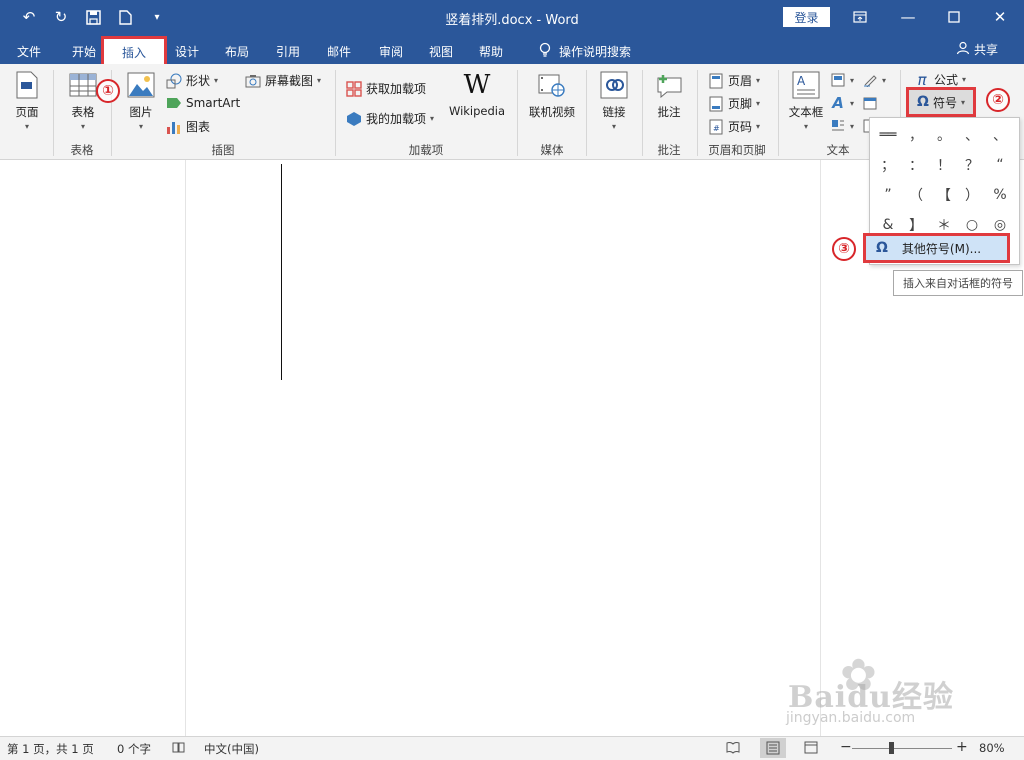 This screenshot has height=760, width=1024. I want to click on symbol-cell: ：, so click(916, 165).